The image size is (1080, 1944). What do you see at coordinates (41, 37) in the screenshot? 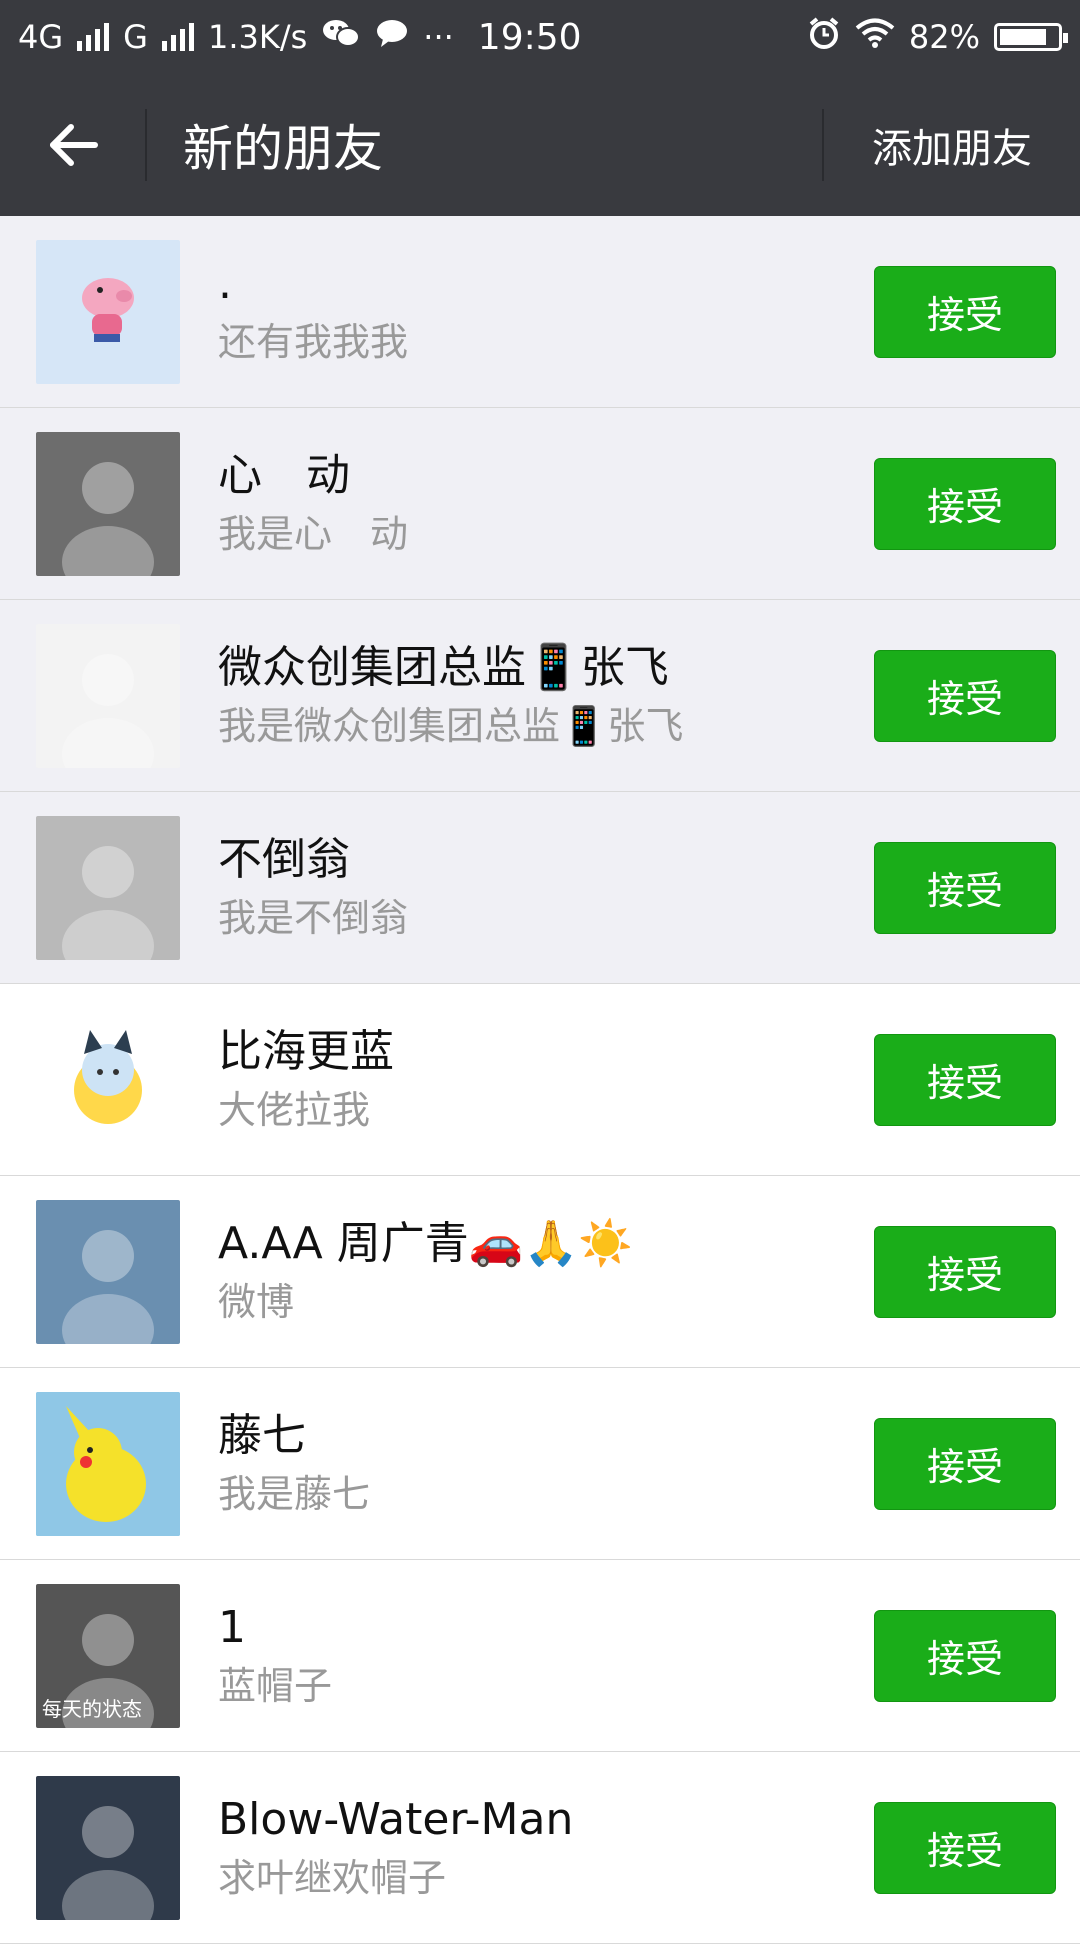
I see `network-4g-label: 4G` at bounding box center [41, 37].